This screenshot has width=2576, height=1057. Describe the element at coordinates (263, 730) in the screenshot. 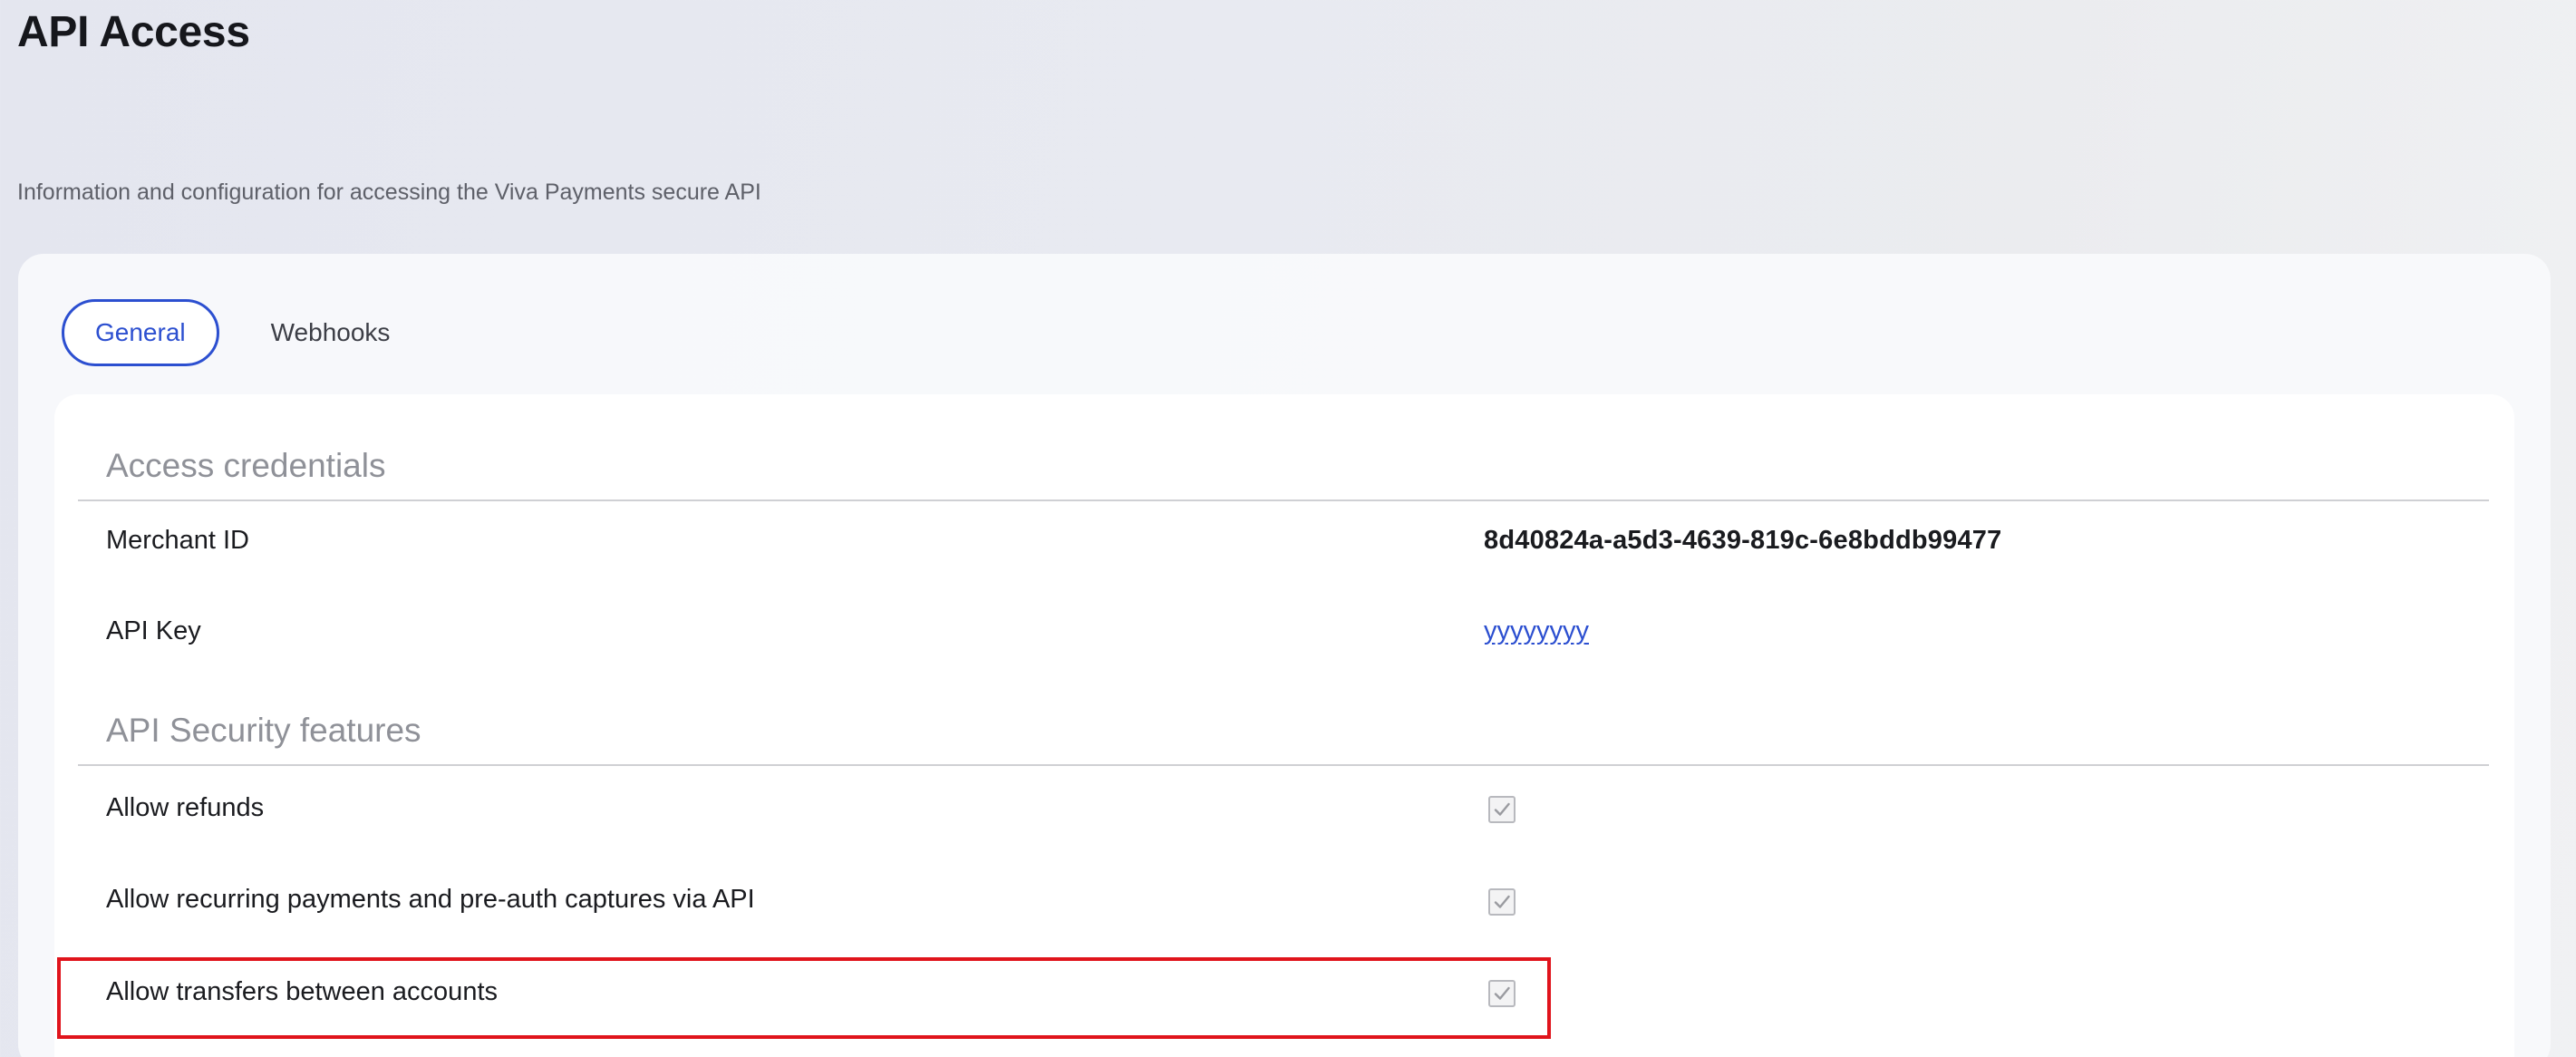

I see `section-title-api-security-features: API Security features` at that location.